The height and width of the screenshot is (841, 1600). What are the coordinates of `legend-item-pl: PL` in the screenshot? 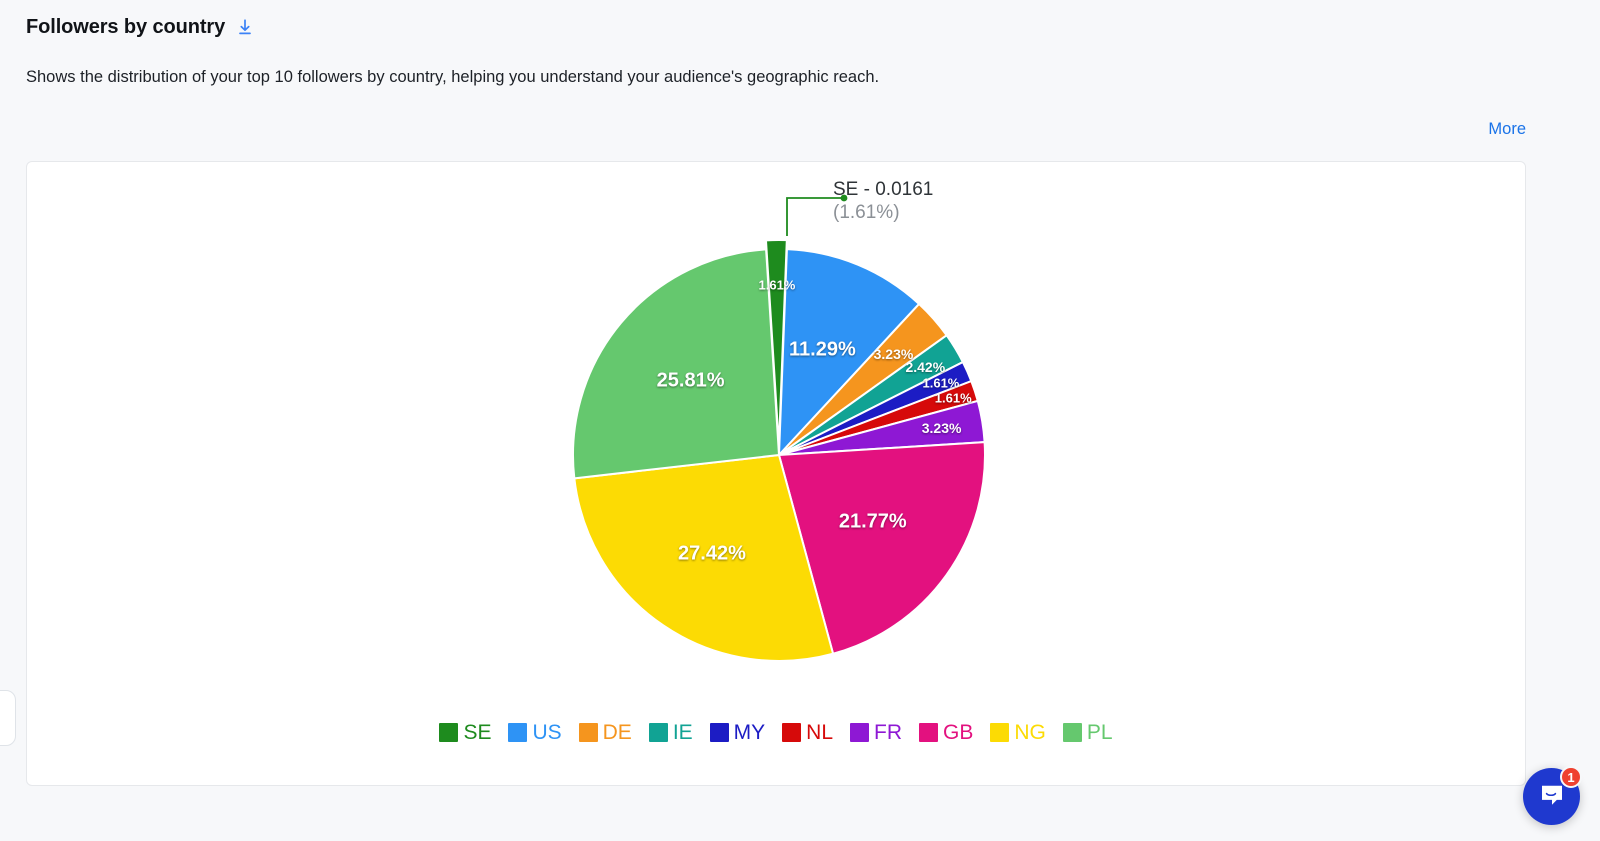 It's located at (1087, 732).